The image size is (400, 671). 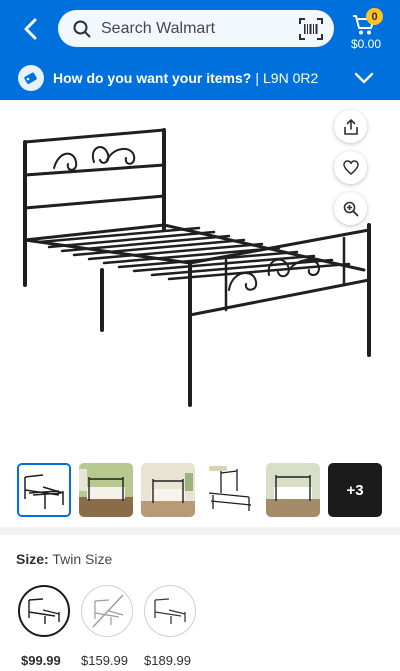 I want to click on heart-icon, so click(x=350, y=167).